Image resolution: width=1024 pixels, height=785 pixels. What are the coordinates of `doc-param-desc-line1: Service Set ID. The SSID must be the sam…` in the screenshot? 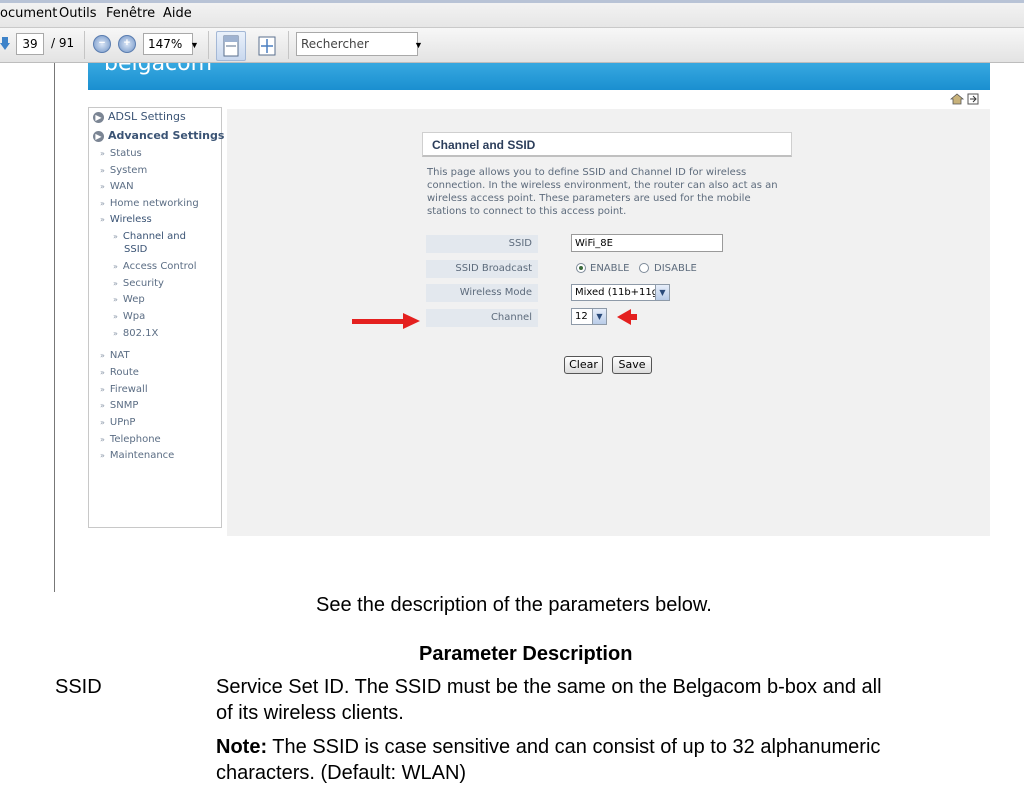 It's located at (549, 687).